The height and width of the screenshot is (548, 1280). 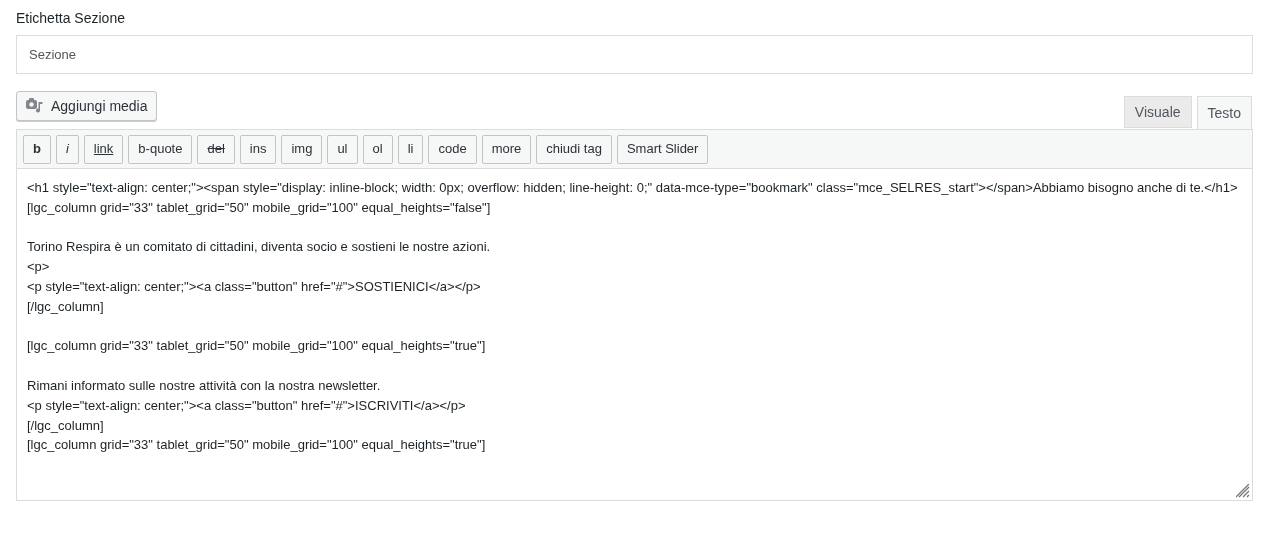 What do you see at coordinates (302, 149) in the screenshot?
I see `format-button: img` at bounding box center [302, 149].